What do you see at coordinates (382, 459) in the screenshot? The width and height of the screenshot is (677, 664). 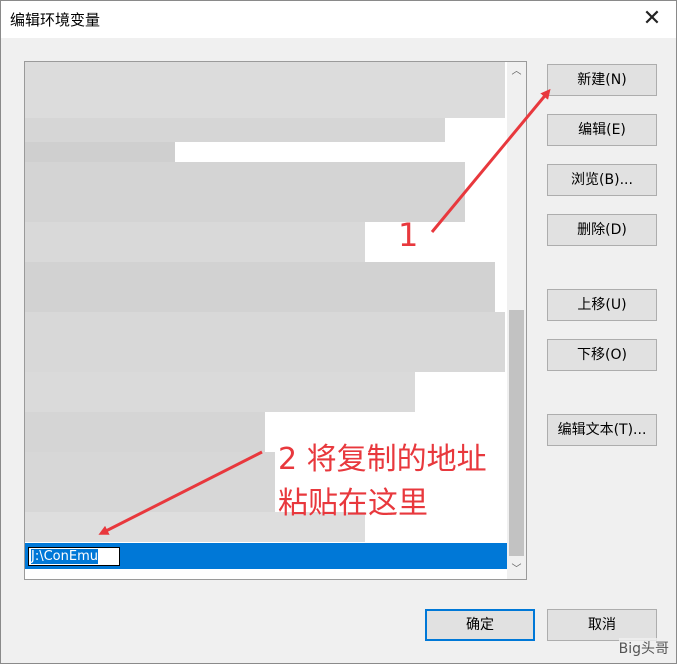 I see `annotation-step-2-line-1: 2 将复制的地址` at bounding box center [382, 459].